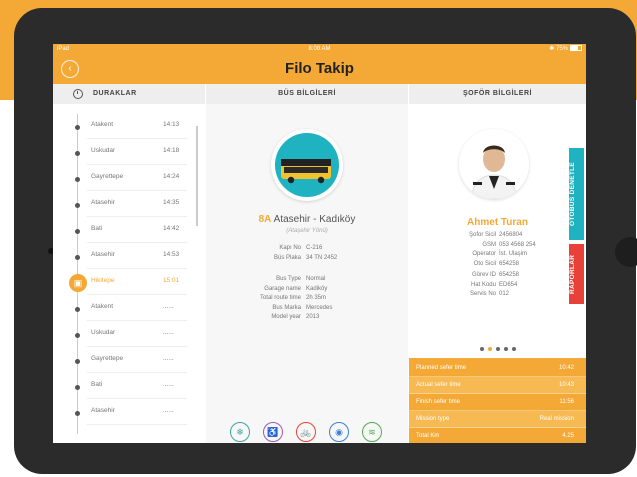 The height and width of the screenshot is (477, 637). What do you see at coordinates (568, 436) in the screenshot?
I see `stat-value: 4.25` at bounding box center [568, 436].